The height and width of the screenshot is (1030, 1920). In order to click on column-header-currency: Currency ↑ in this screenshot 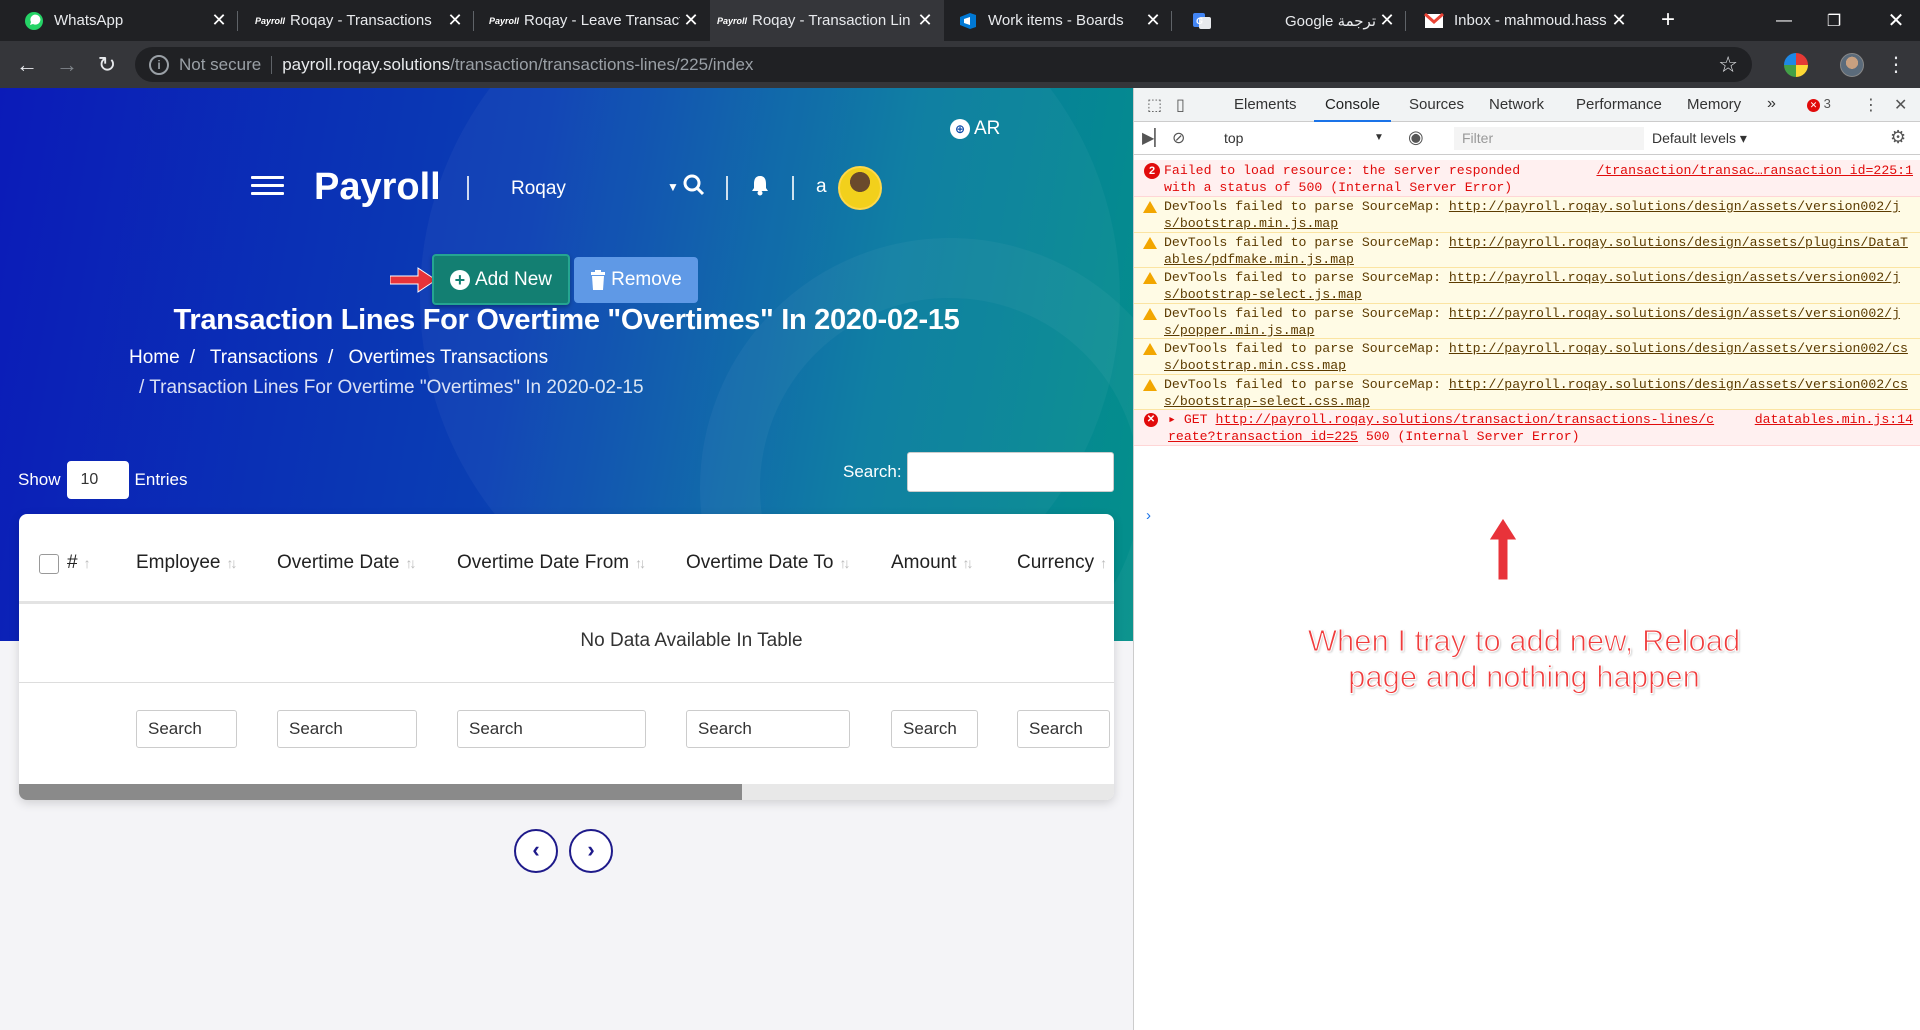, I will do `click(1062, 563)`.